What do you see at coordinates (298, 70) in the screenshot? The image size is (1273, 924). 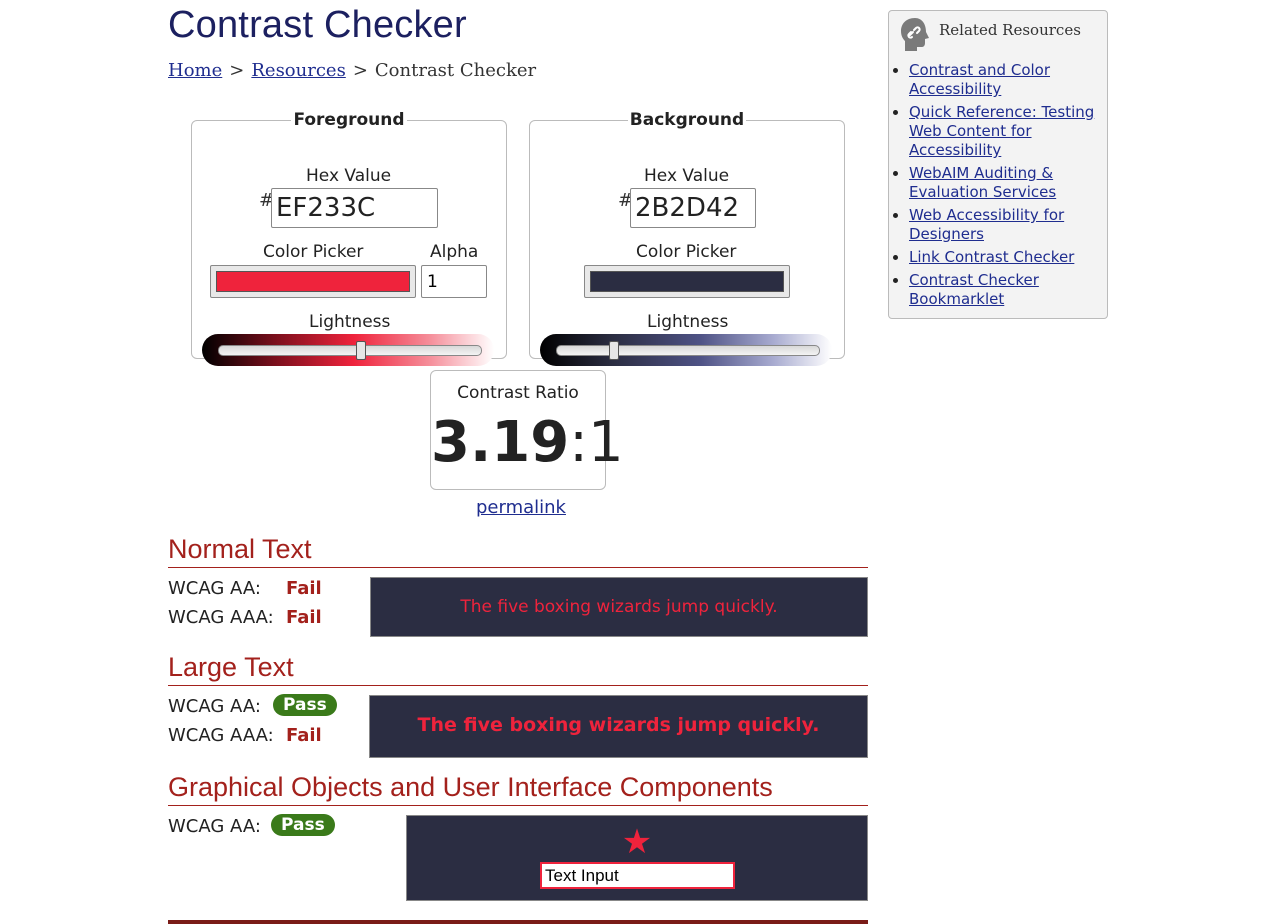 I see `breadcrumb-resources-link: Resources` at bounding box center [298, 70].